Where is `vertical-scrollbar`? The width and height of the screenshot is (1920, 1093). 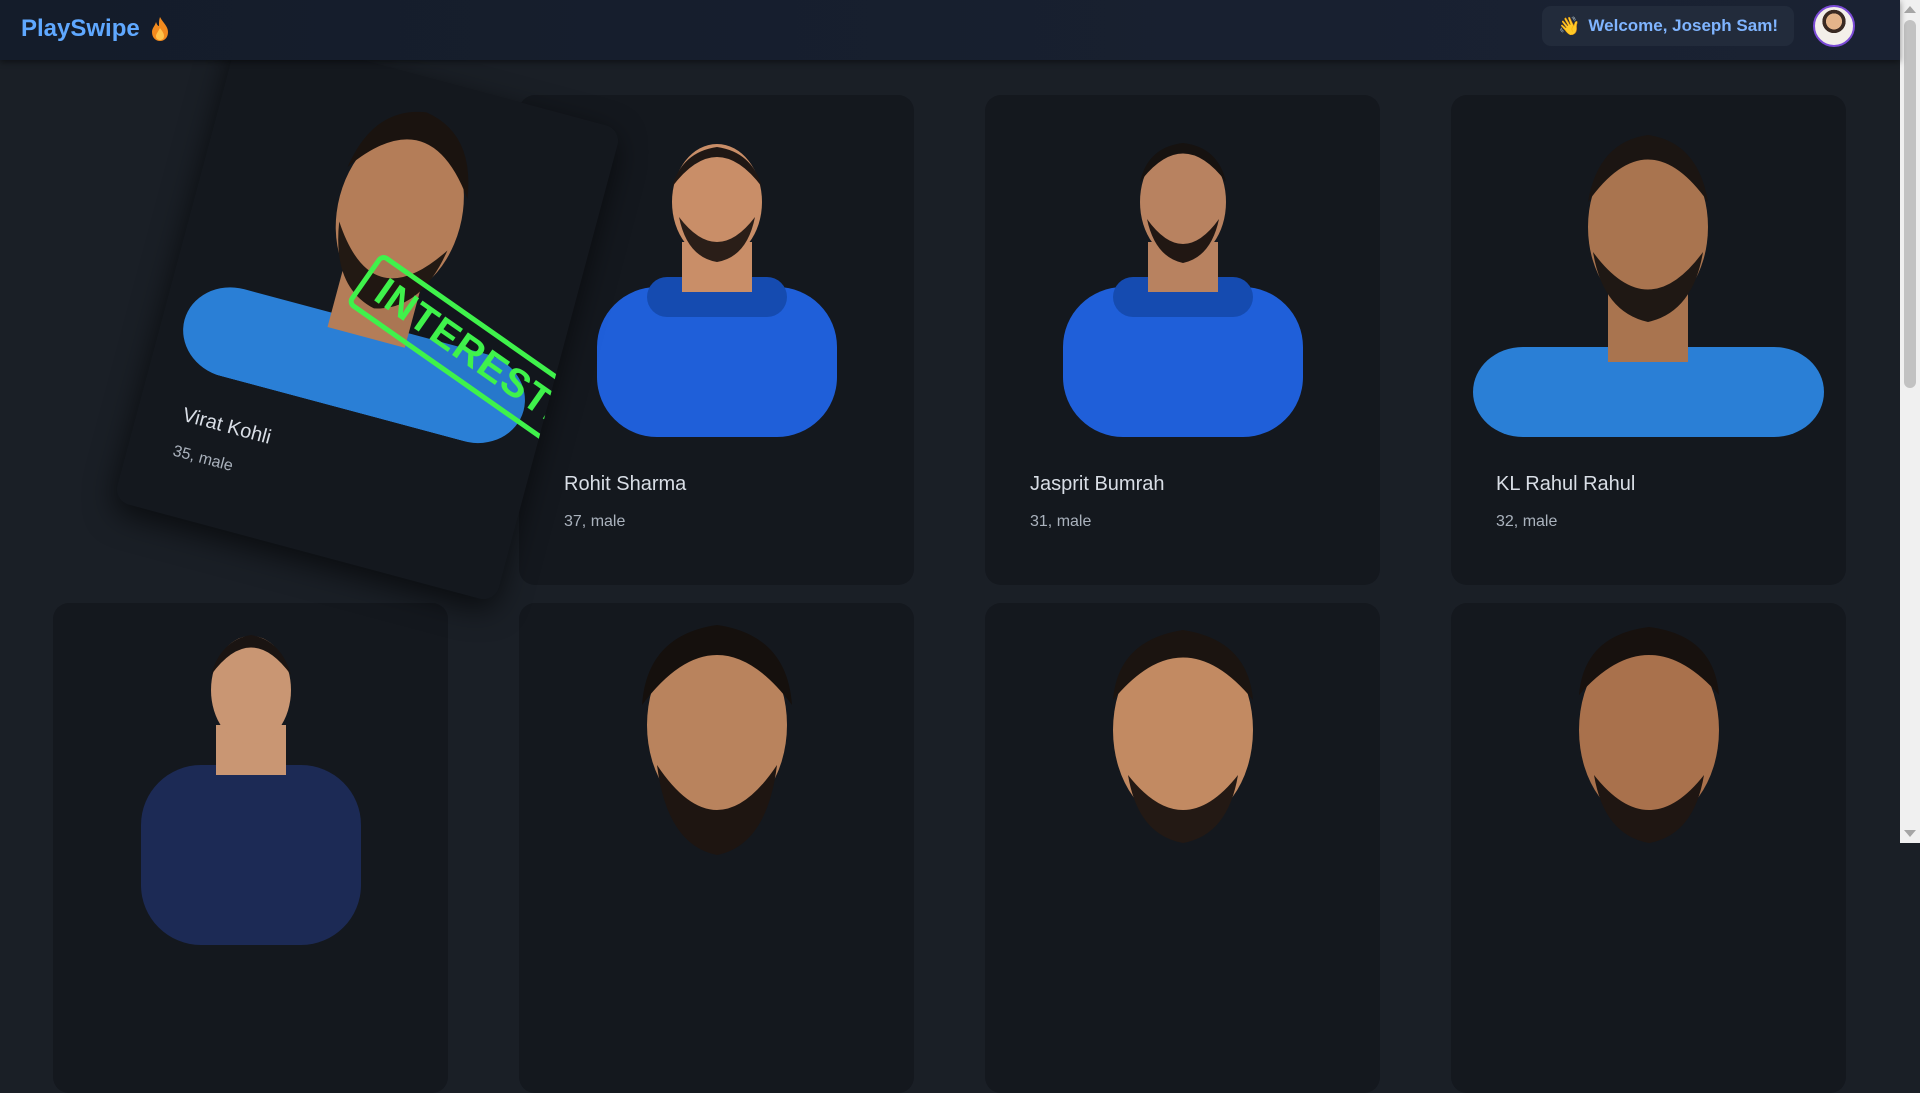 vertical-scrollbar is located at coordinates (1910, 421).